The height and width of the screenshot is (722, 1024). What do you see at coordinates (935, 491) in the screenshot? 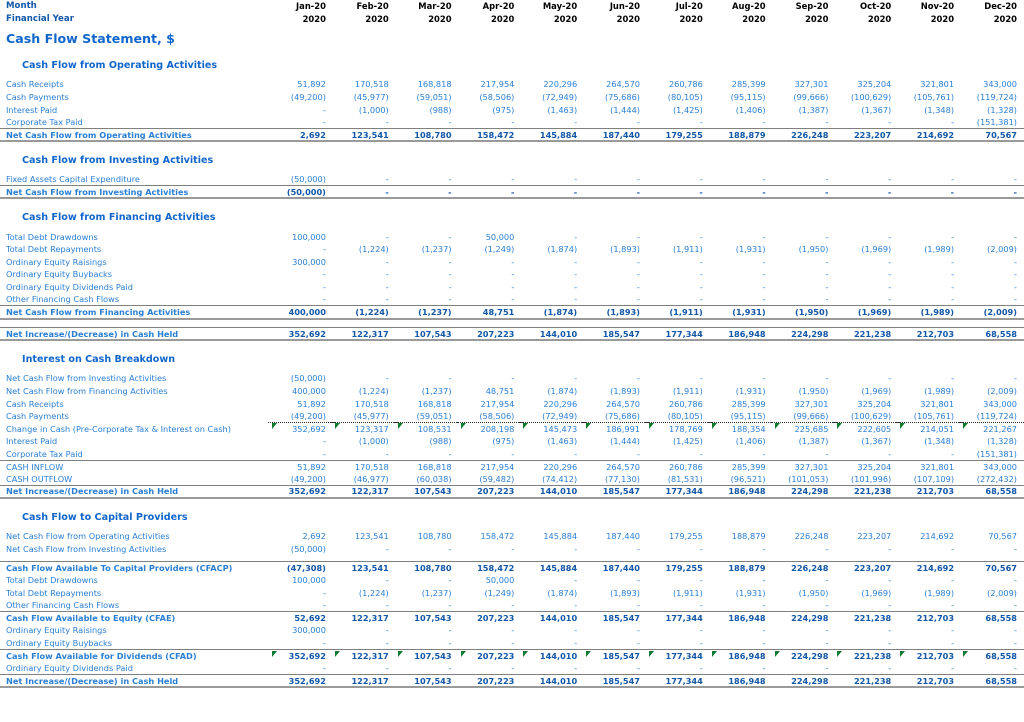
I see `interest-breakdown-total-row-value: 212,703` at bounding box center [935, 491].